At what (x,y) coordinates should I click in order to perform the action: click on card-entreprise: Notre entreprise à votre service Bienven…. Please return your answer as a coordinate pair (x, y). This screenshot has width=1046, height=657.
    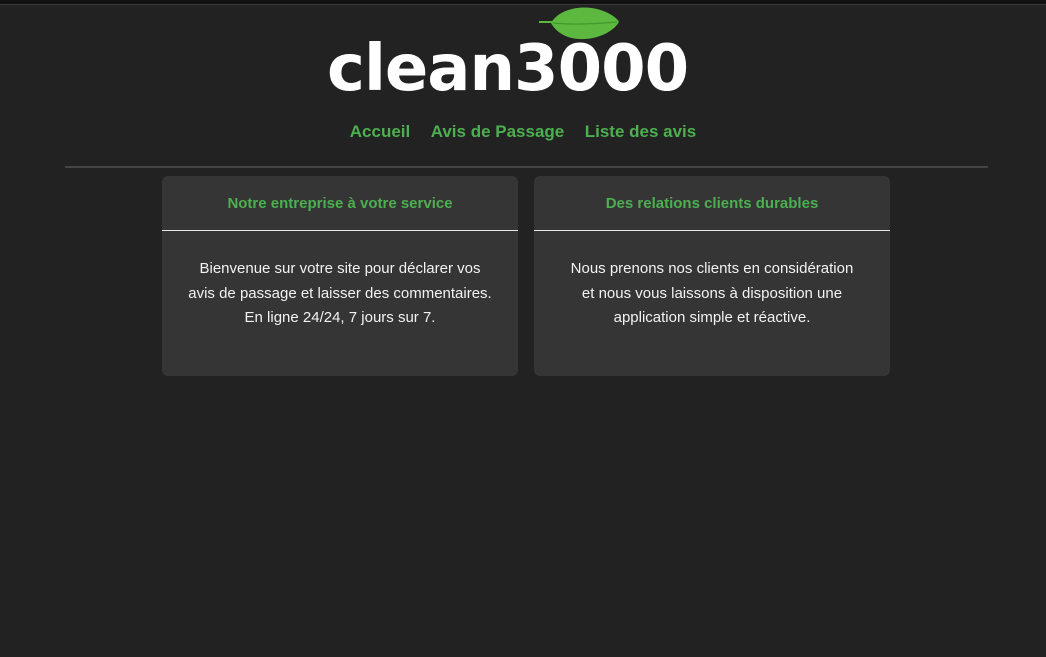
    Looking at the image, I should click on (340, 276).